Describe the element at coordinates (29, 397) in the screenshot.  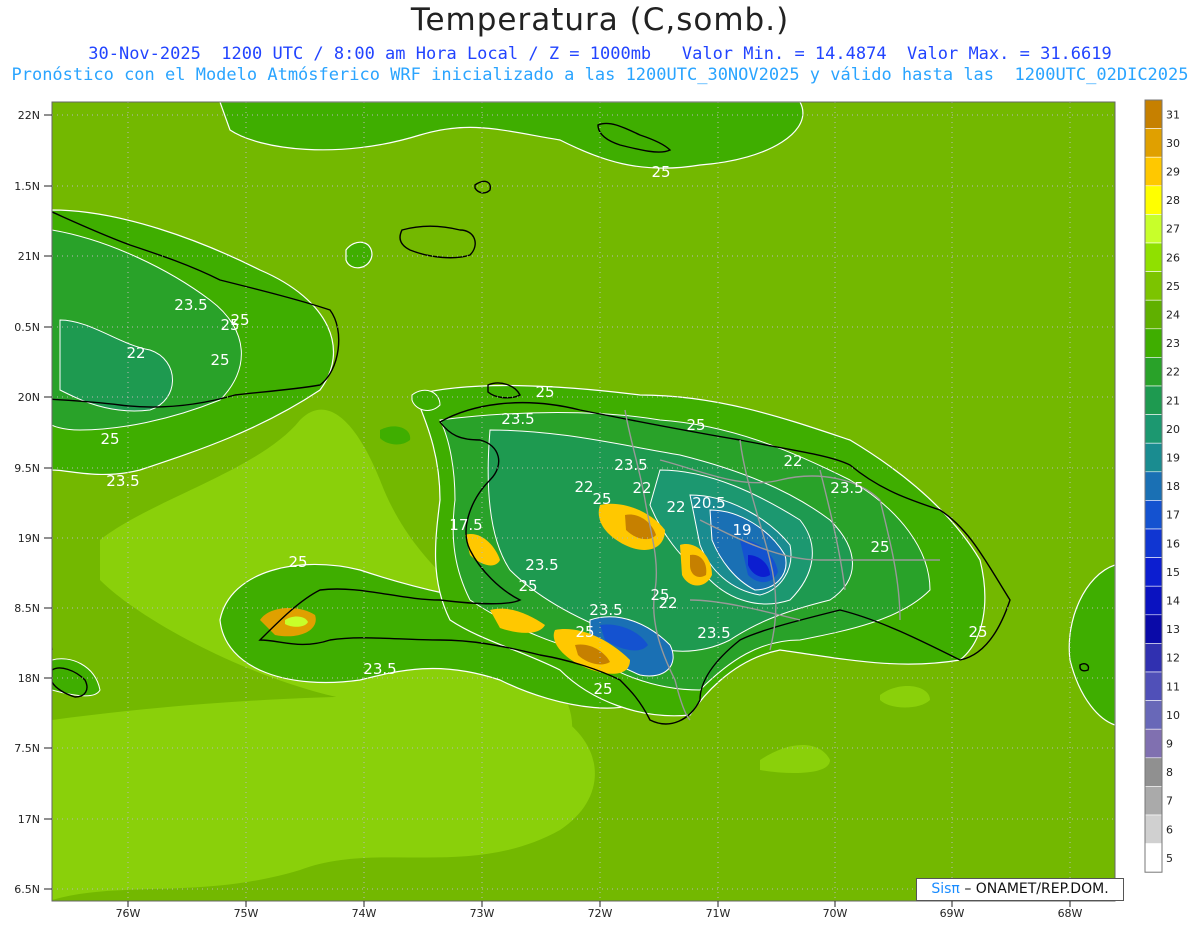
I see `lat-label: 20N` at that location.